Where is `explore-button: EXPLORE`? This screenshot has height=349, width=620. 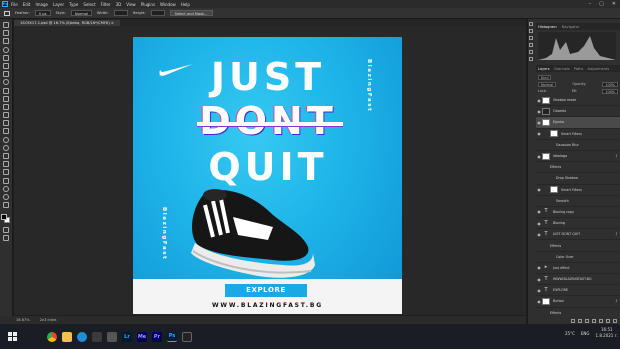 explore-button: EXPLORE is located at coordinates (266, 290).